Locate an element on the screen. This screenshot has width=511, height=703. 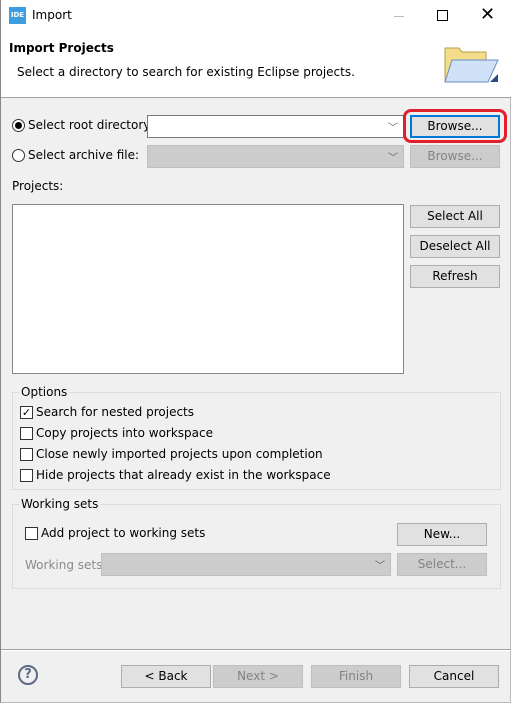
select-all-button: Select All is located at coordinates (455, 216).